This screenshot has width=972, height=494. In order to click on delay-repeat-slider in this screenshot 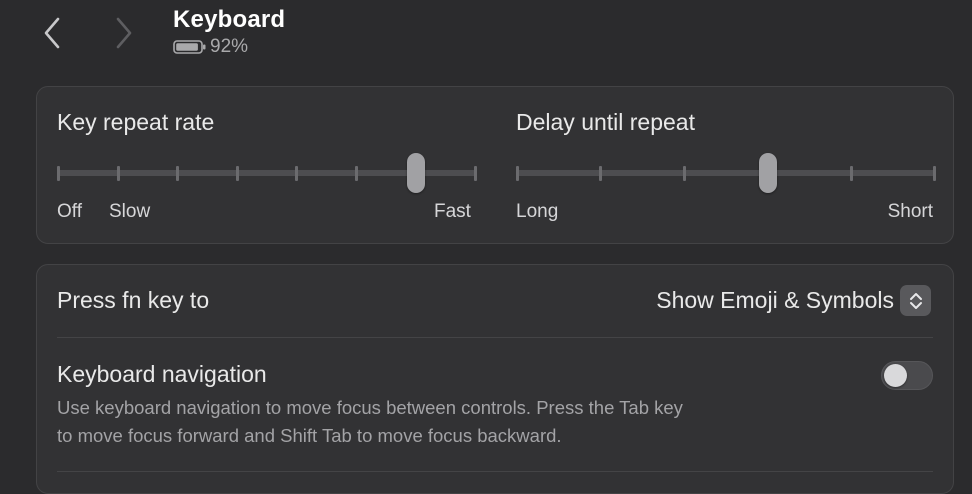, I will do `click(726, 173)`.